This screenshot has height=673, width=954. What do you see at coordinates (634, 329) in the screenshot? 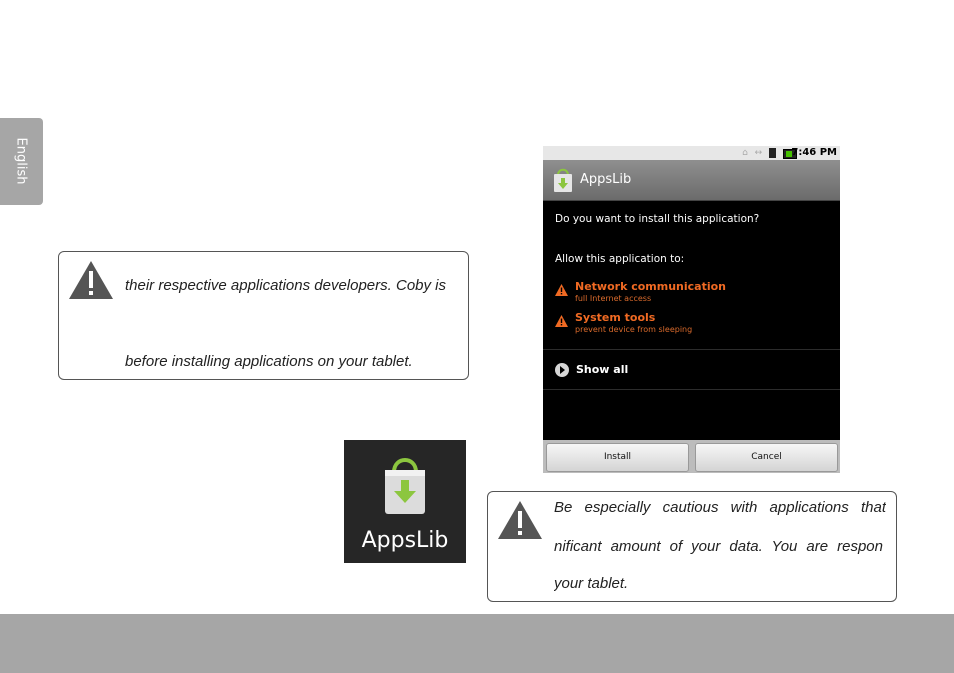
I see `permission-subtitle: prevent device from sleeping` at bounding box center [634, 329].